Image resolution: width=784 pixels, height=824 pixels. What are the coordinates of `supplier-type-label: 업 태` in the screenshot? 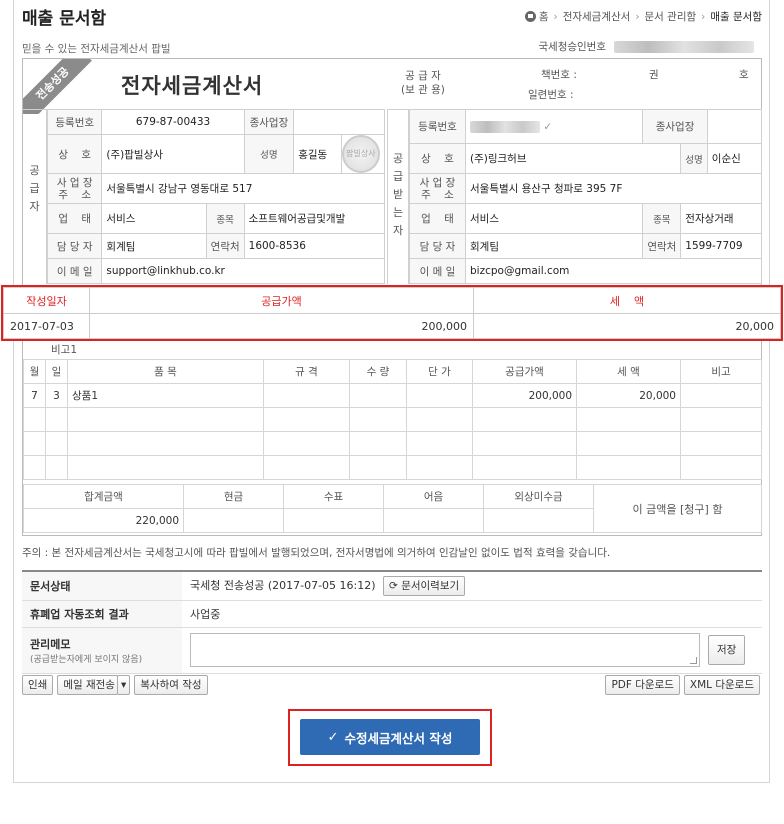 It's located at (74, 218).